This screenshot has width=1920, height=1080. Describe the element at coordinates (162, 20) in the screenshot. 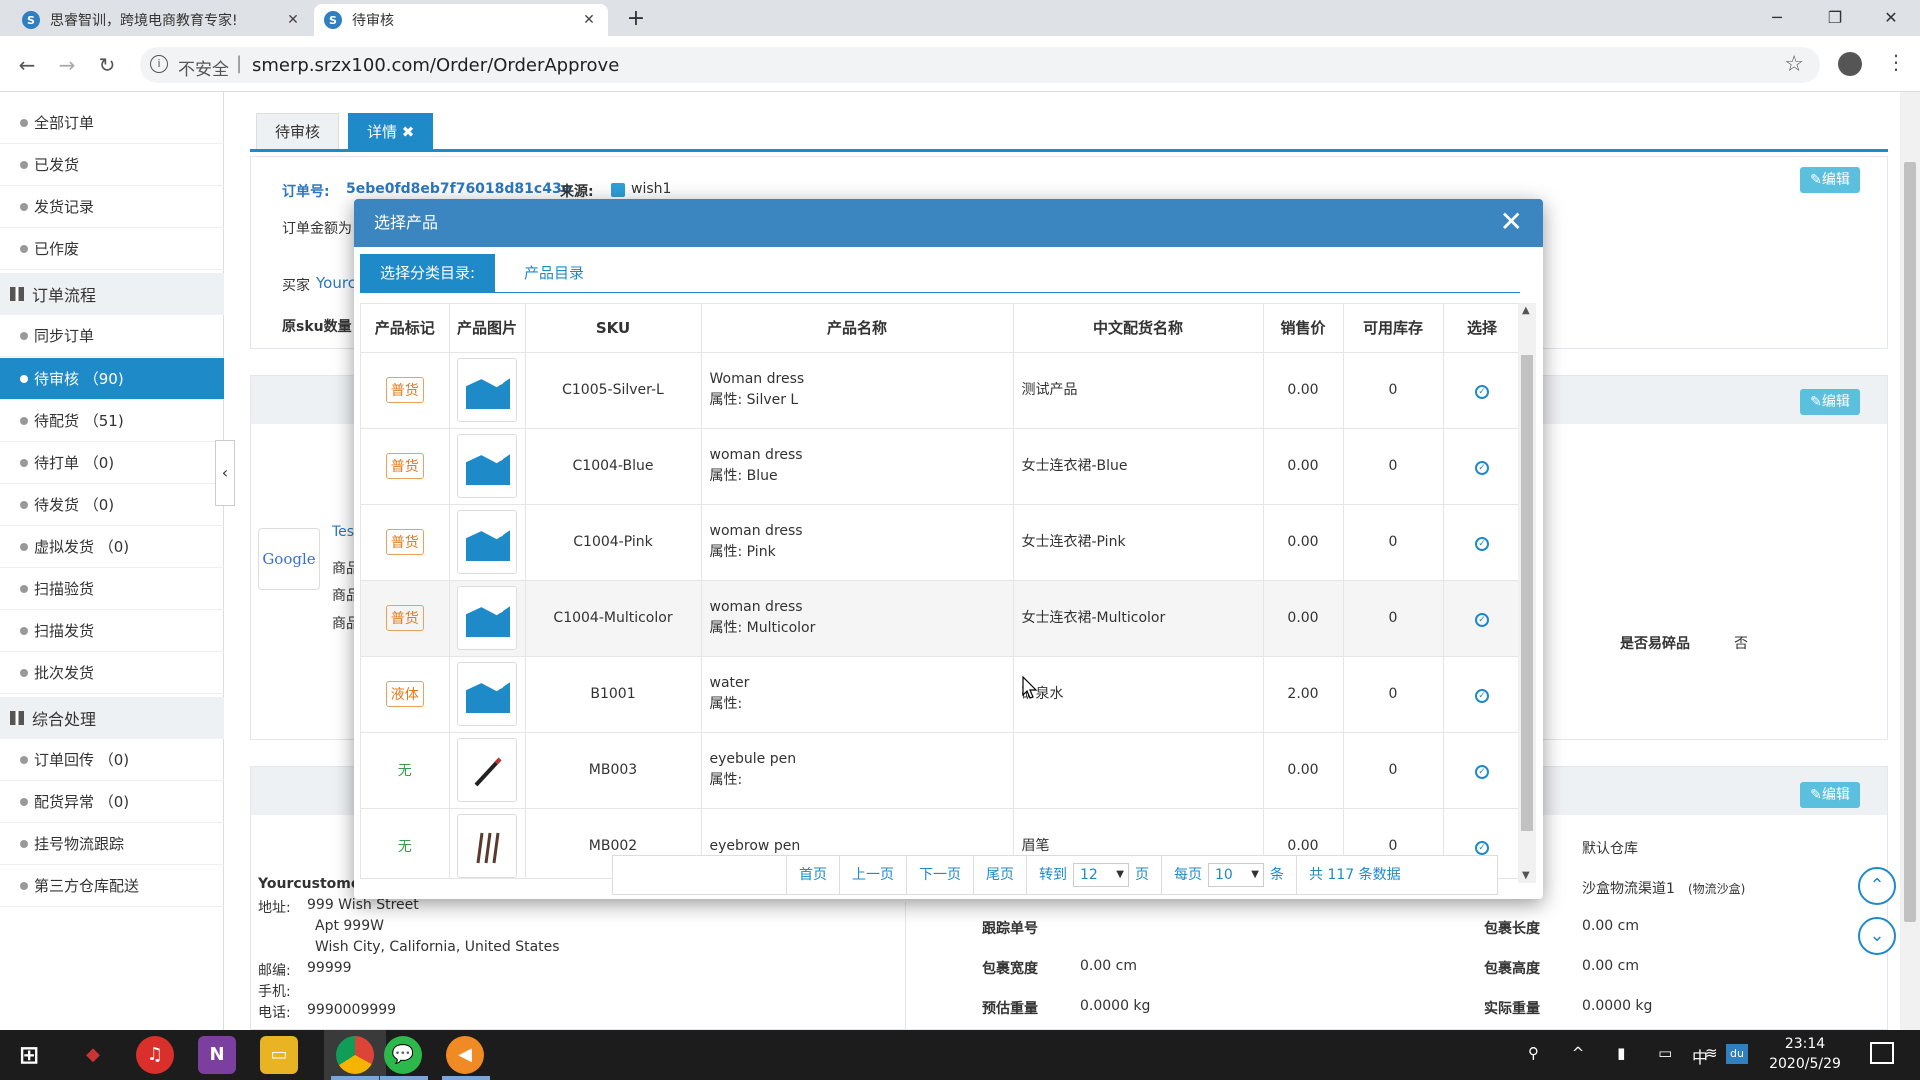

I see `browser-tab-1: S 思睿智训，跨境电商教育专家! ✕` at that location.